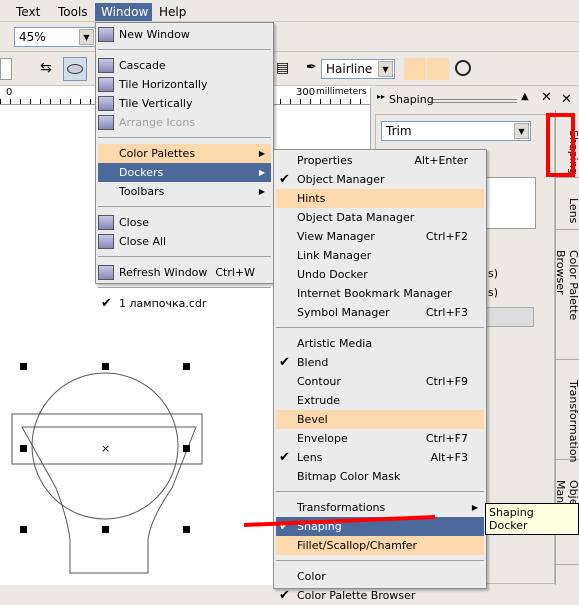  I want to click on menu-item-color-palettes: Color Palettes ▶, so click(184, 153).